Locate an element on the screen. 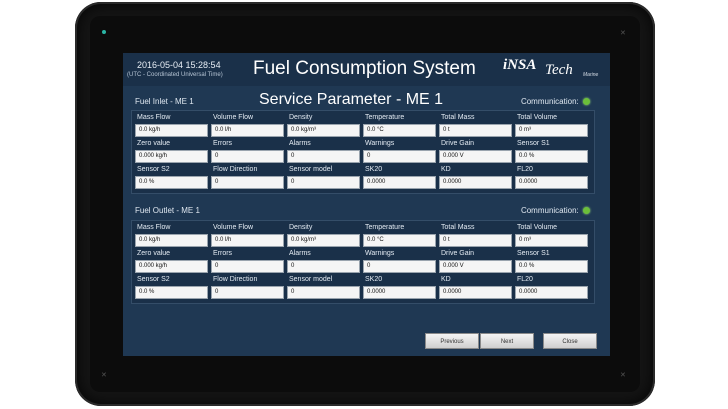  comm-status-outlet: Communication: is located at coordinates (555, 210).